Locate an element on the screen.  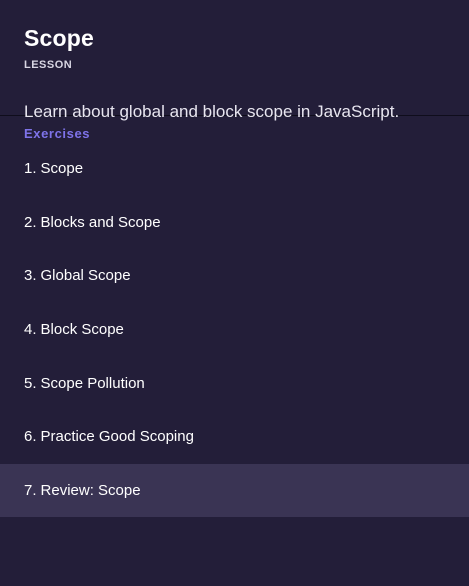
exercise-label: Blocks and Scope is located at coordinates (100, 222).